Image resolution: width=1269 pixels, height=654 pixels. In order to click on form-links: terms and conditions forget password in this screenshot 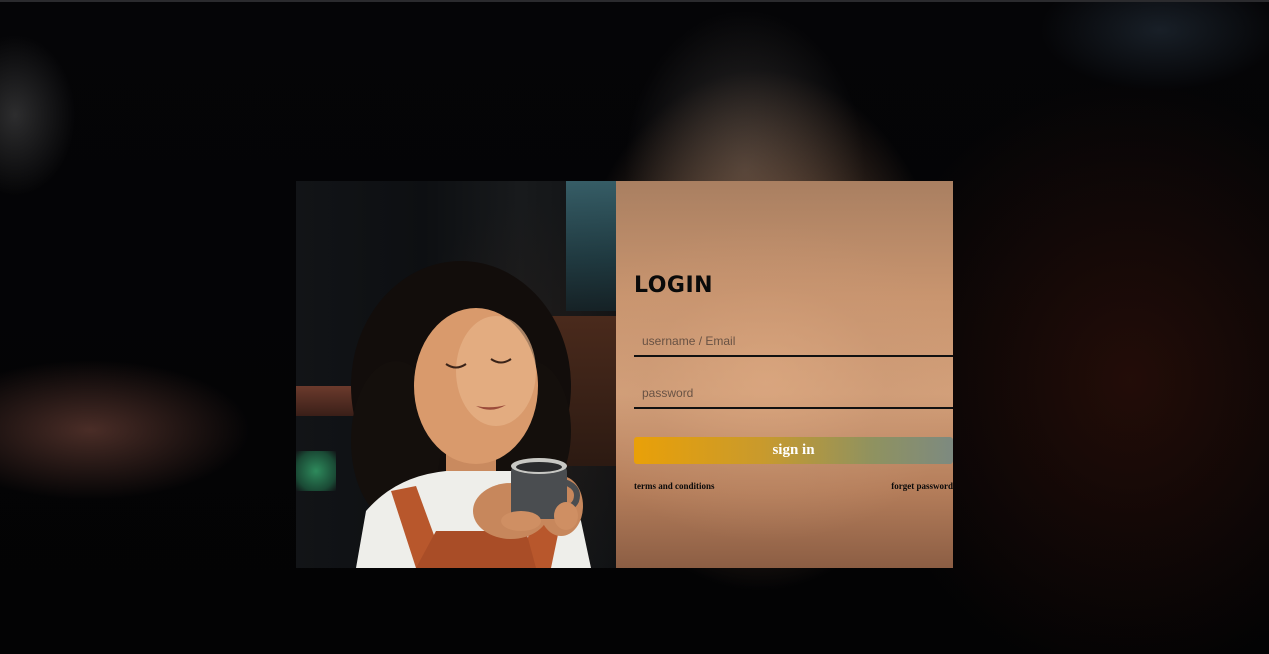, I will do `click(793, 486)`.